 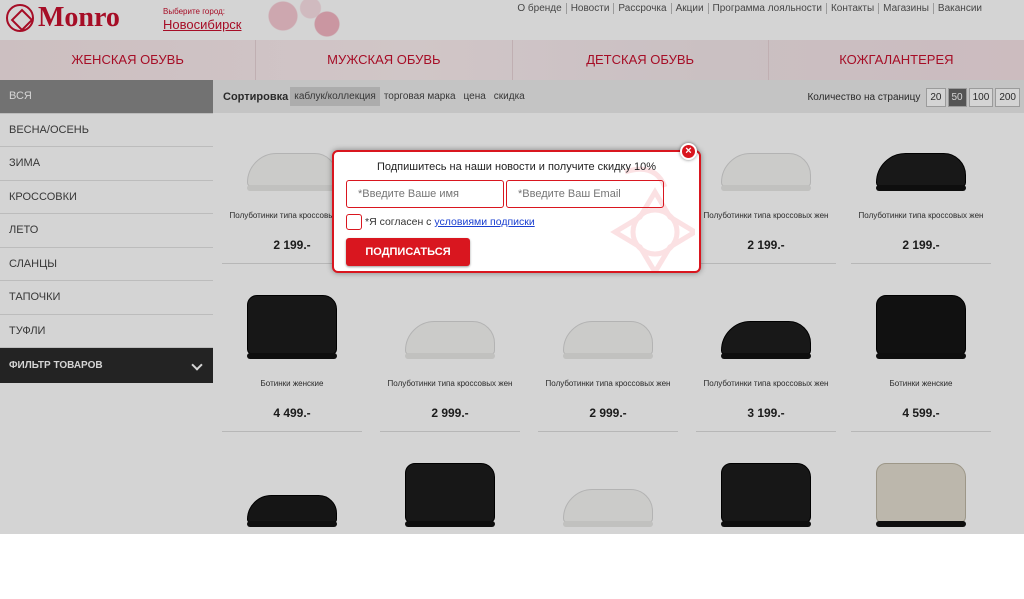 I want to click on name-input, so click(x=425, y=194).